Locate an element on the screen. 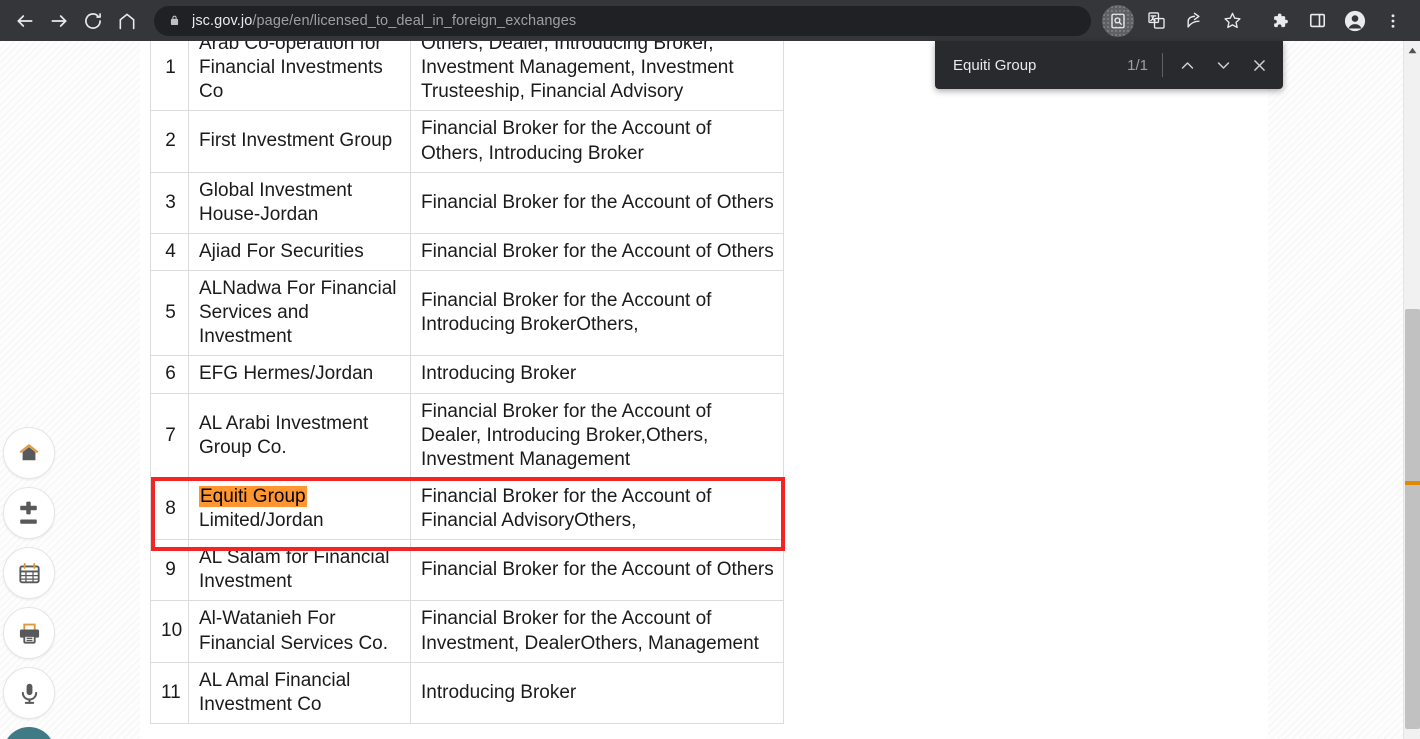 The height and width of the screenshot is (739, 1420). company-name-cell: AL Amal Financial Investment Co is located at coordinates (299, 692).